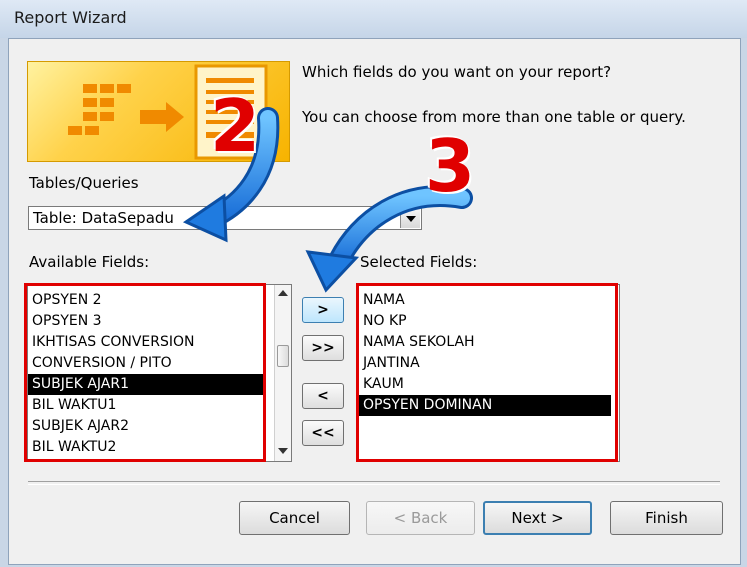 The height and width of the screenshot is (567, 747). I want to click on annotation-step-3: 3, so click(450, 166).